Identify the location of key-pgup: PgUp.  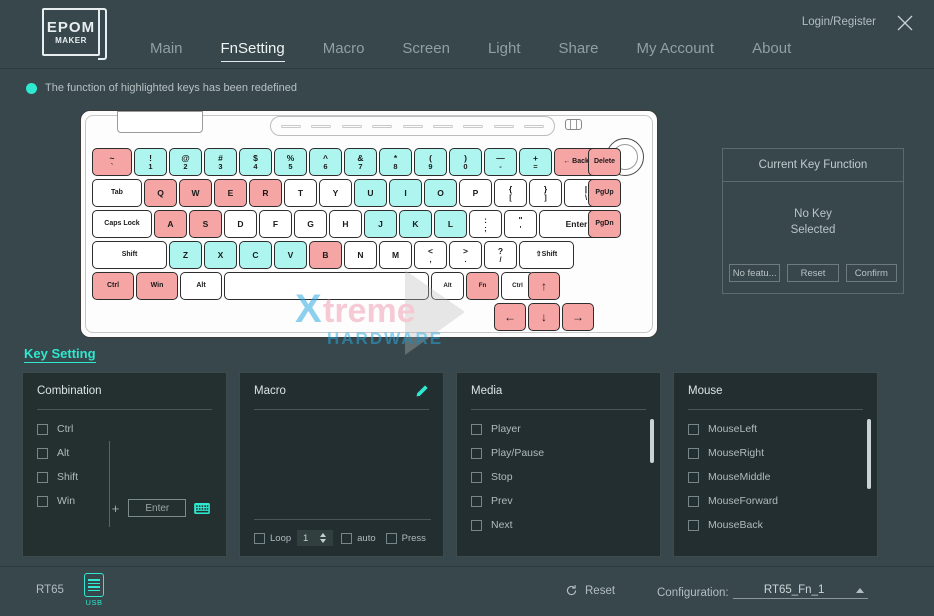
(604, 193).